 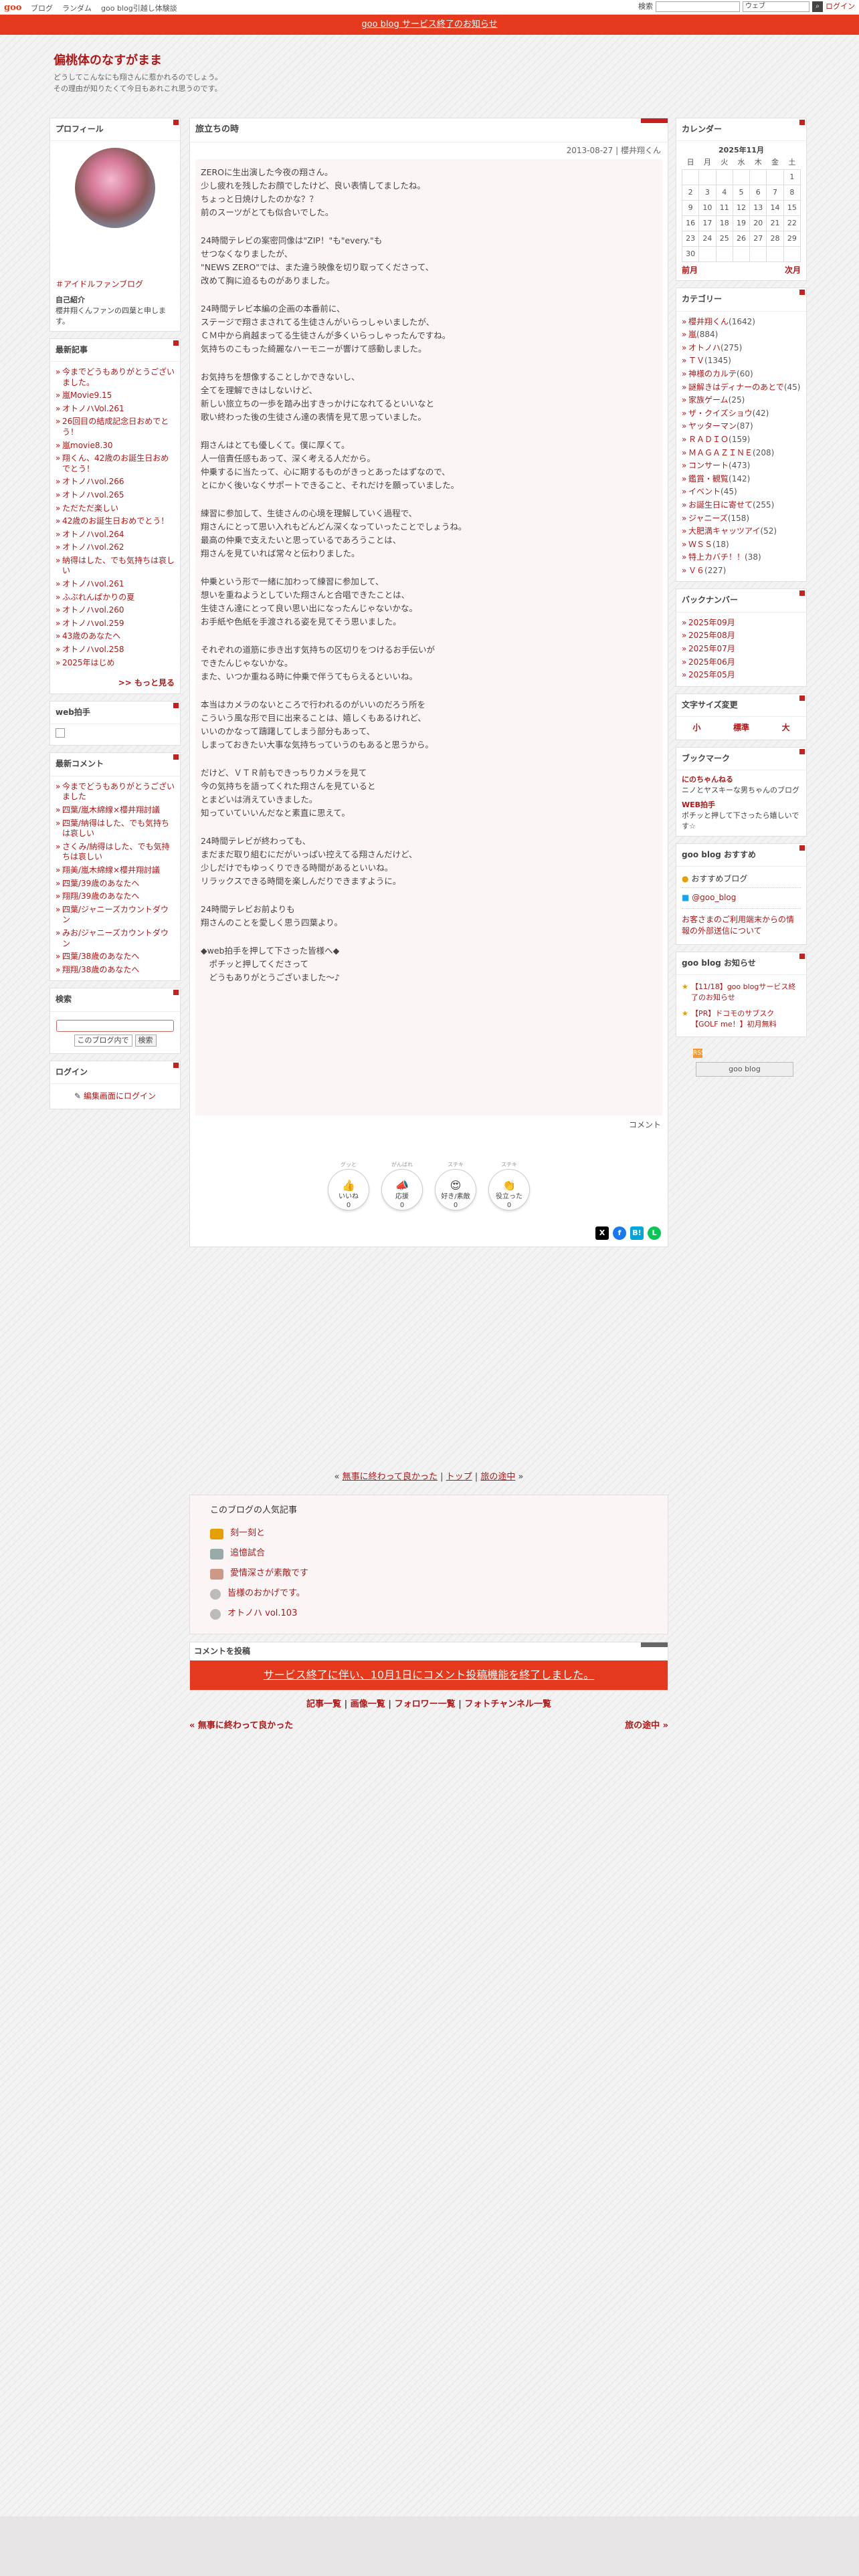 I want to click on more-posts-link: >> もっと見る, so click(x=147, y=682).